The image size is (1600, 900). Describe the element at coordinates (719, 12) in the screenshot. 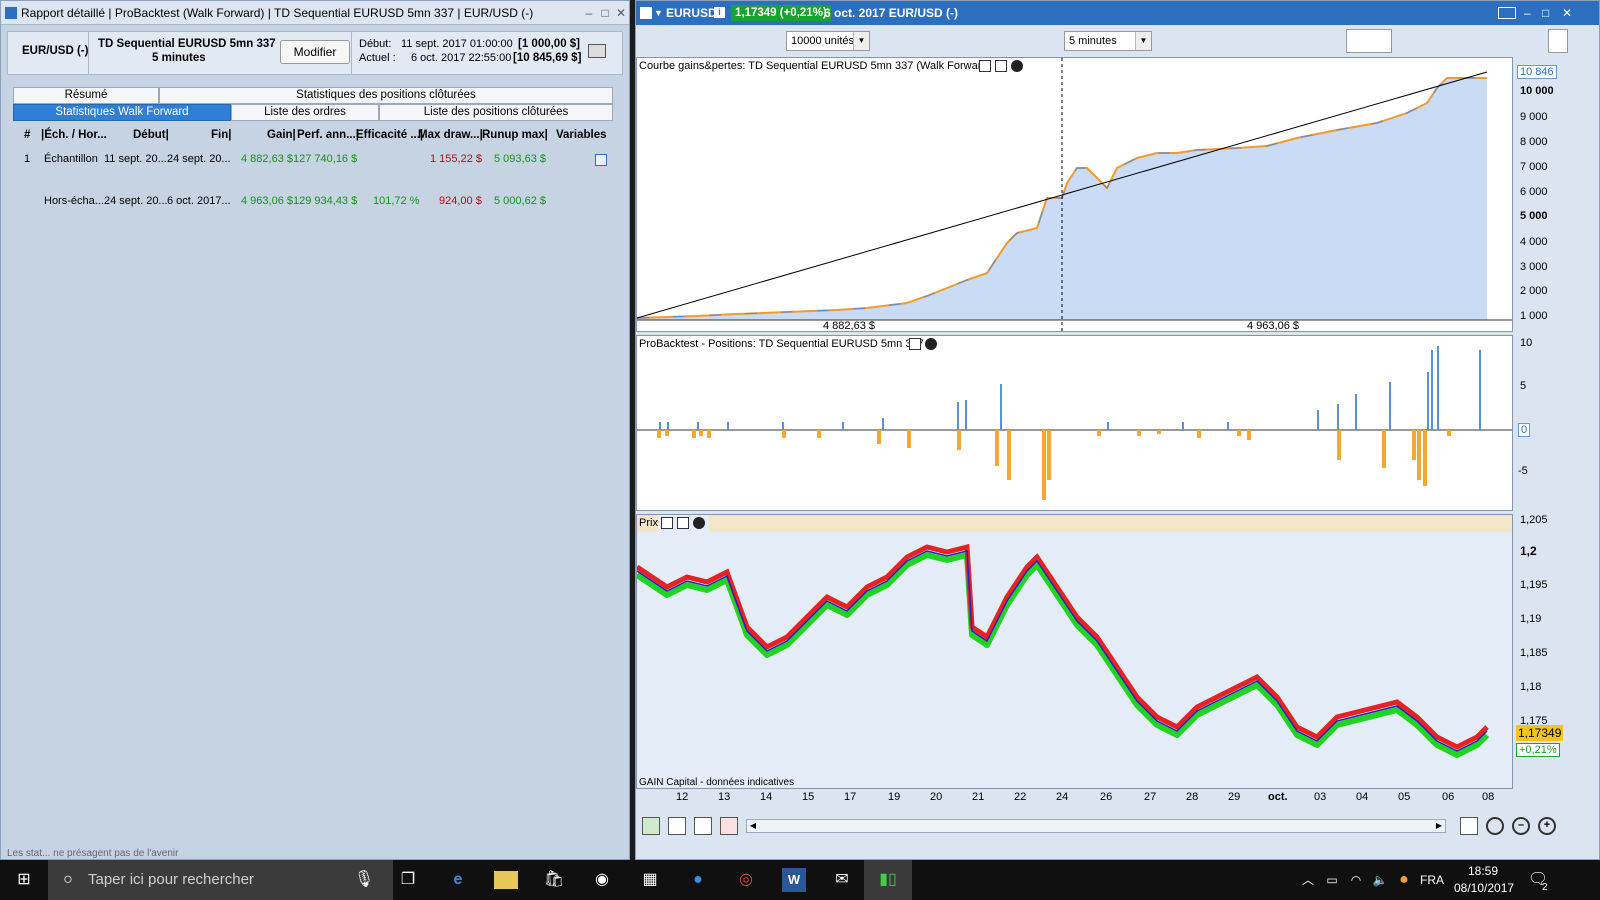

I see `info-icon: i` at that location.